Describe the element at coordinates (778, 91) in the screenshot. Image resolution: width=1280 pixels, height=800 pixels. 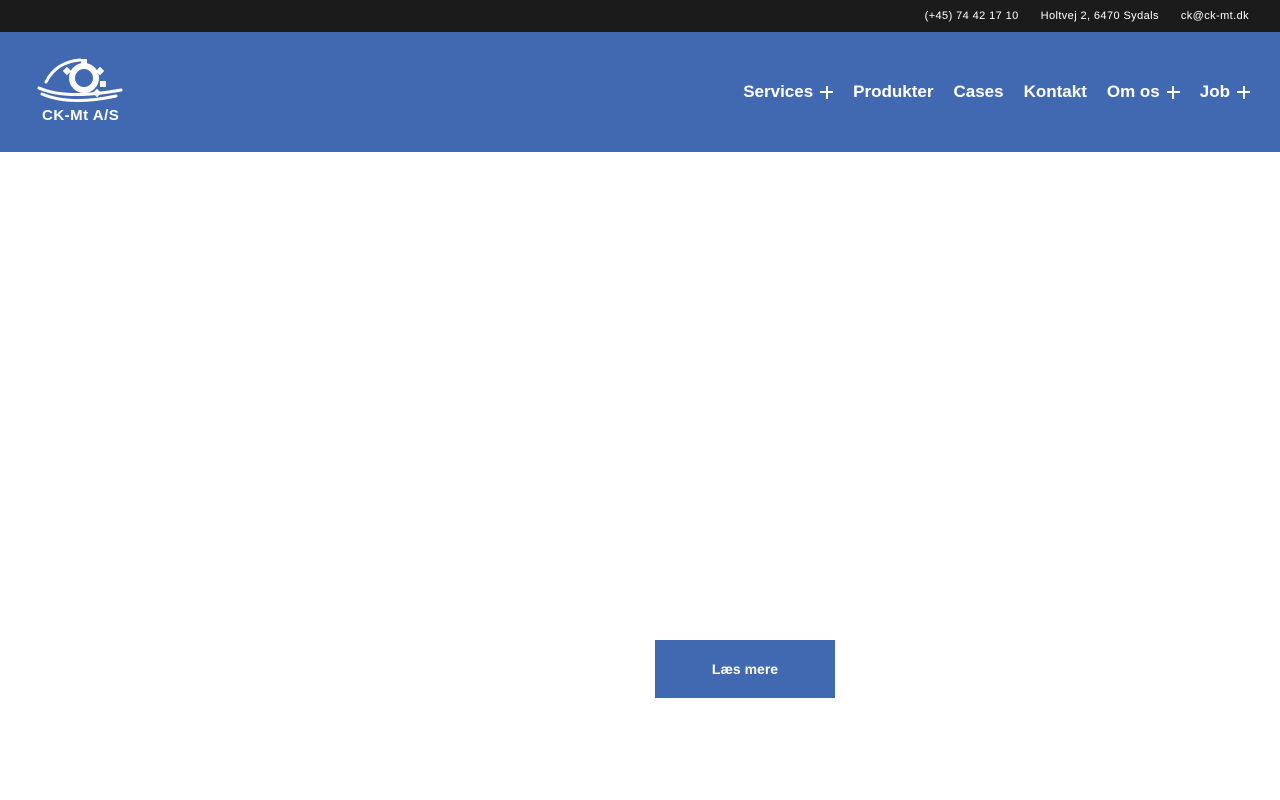
I see `nav-item-label: Services` at that location.